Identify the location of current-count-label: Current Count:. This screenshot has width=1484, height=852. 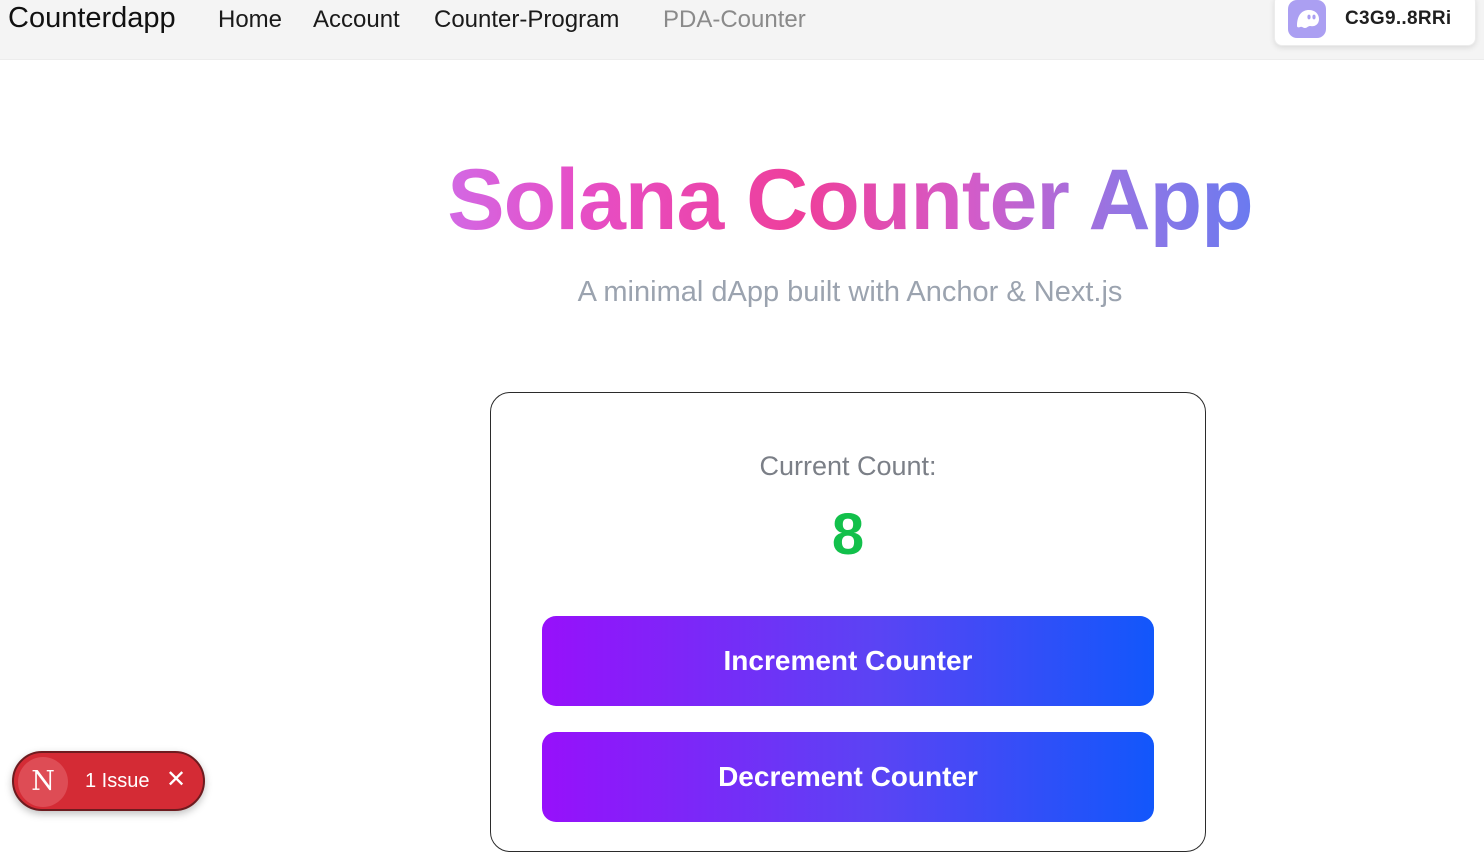
(848, 466).